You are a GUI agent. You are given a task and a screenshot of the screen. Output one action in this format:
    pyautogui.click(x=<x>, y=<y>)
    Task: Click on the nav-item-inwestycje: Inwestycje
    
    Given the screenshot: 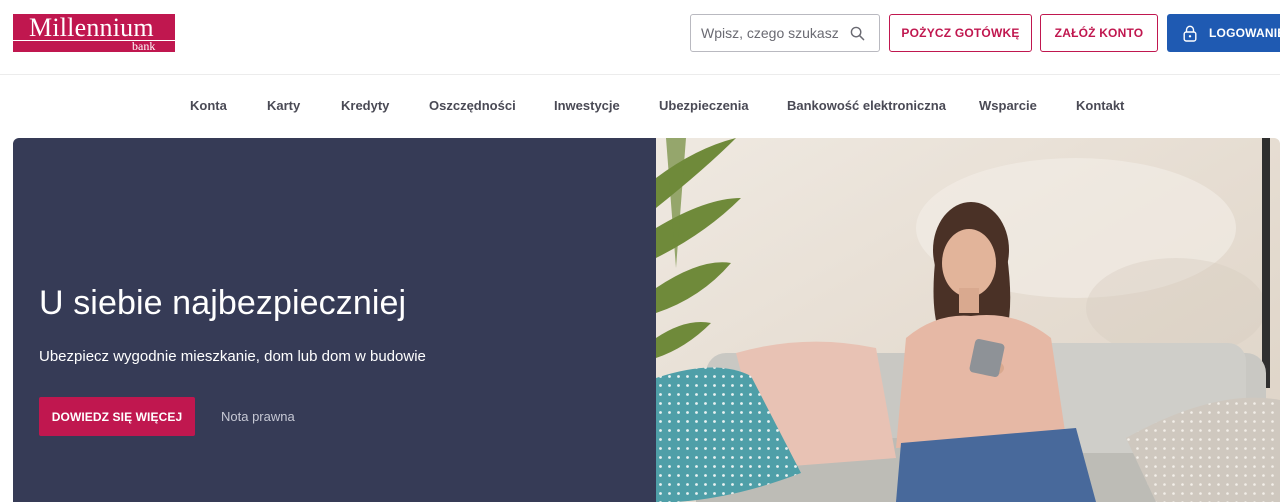 What is the action you would take?
    pyautogui.click(x=587, y=105)
    